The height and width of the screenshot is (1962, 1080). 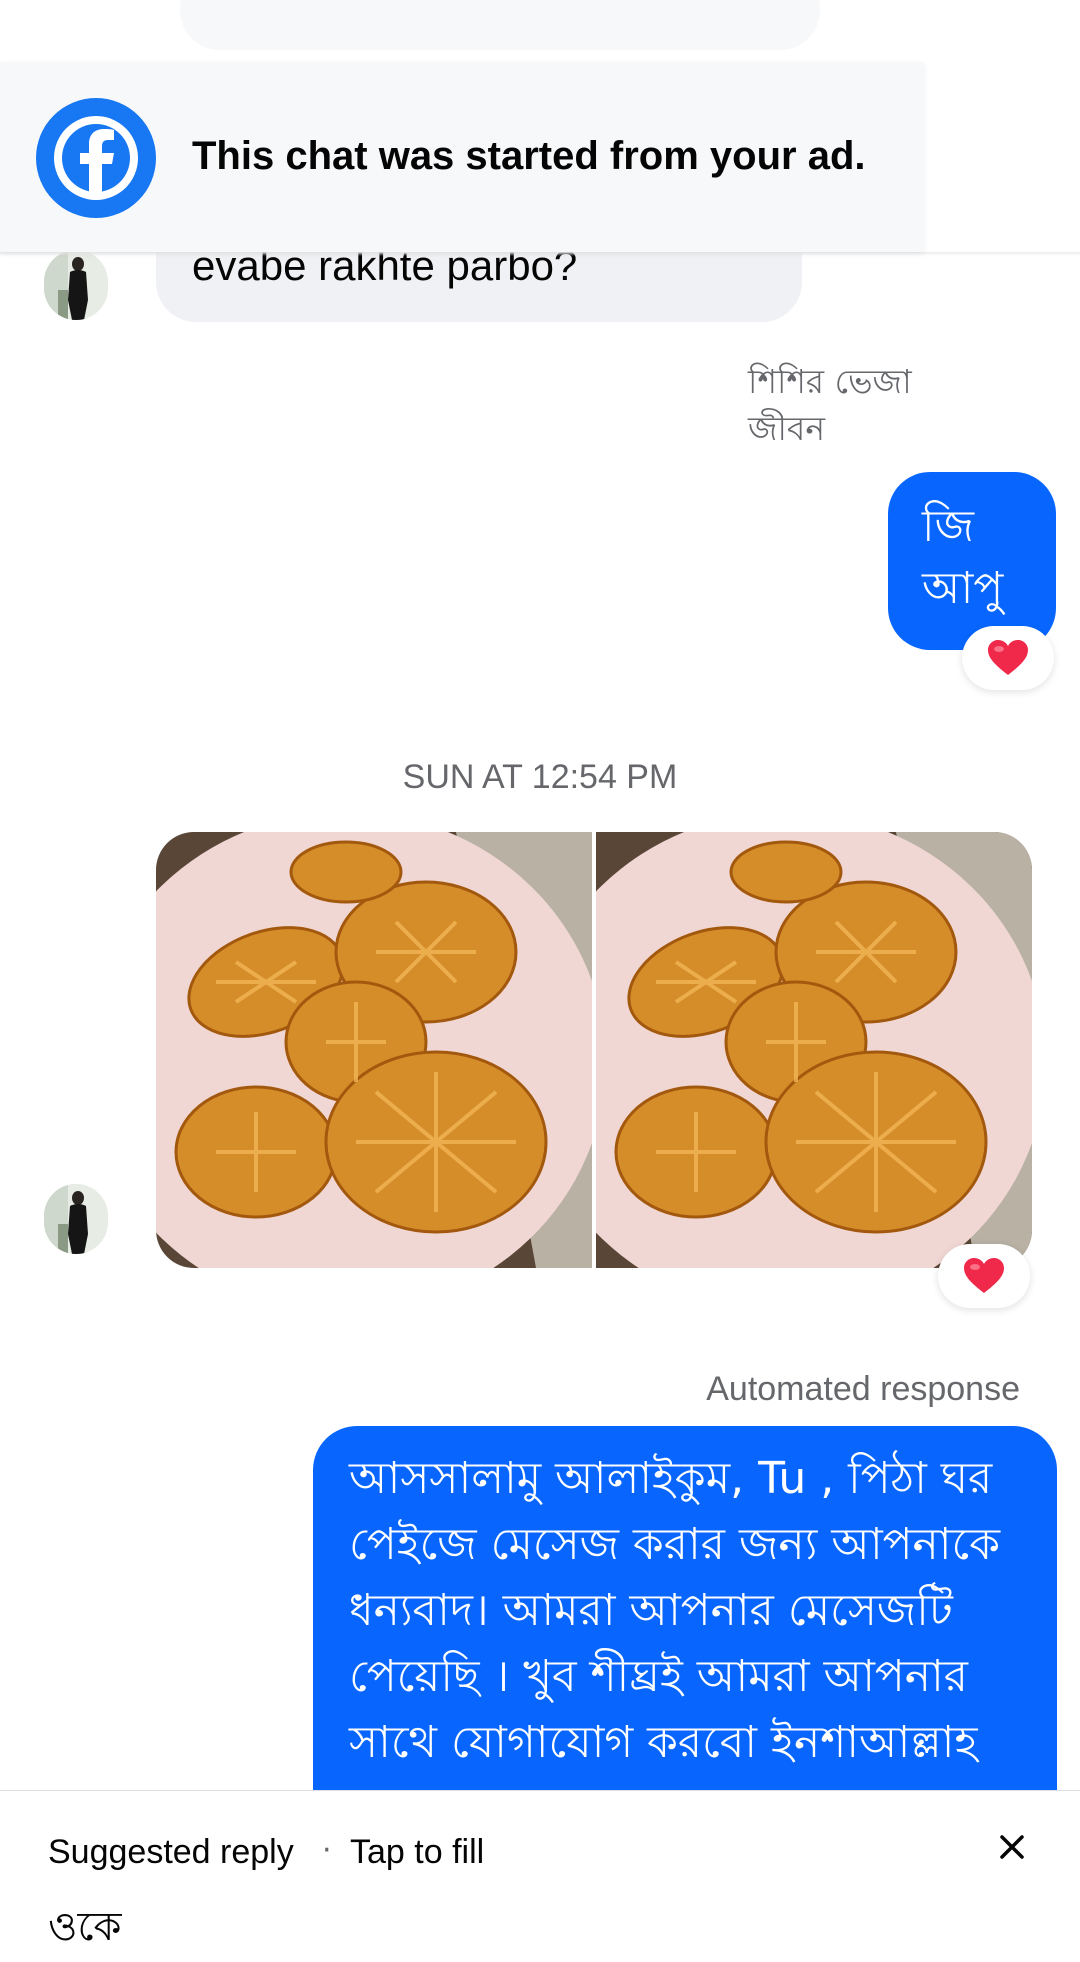 I want to click on outgoing-message-bubble: জি আপু, so click(x=972, y=561).